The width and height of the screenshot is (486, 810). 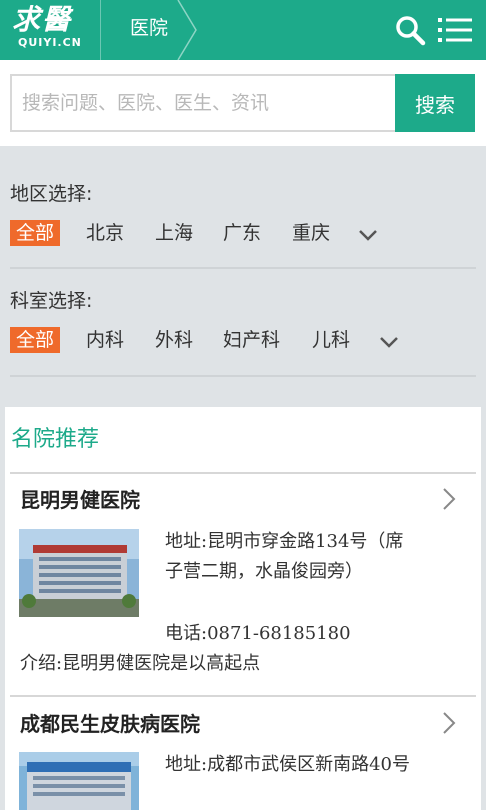 What do you see at coordinates (243, 696) in the screenshot?
I see `hospital-divider` at bounding box center [243, 696].